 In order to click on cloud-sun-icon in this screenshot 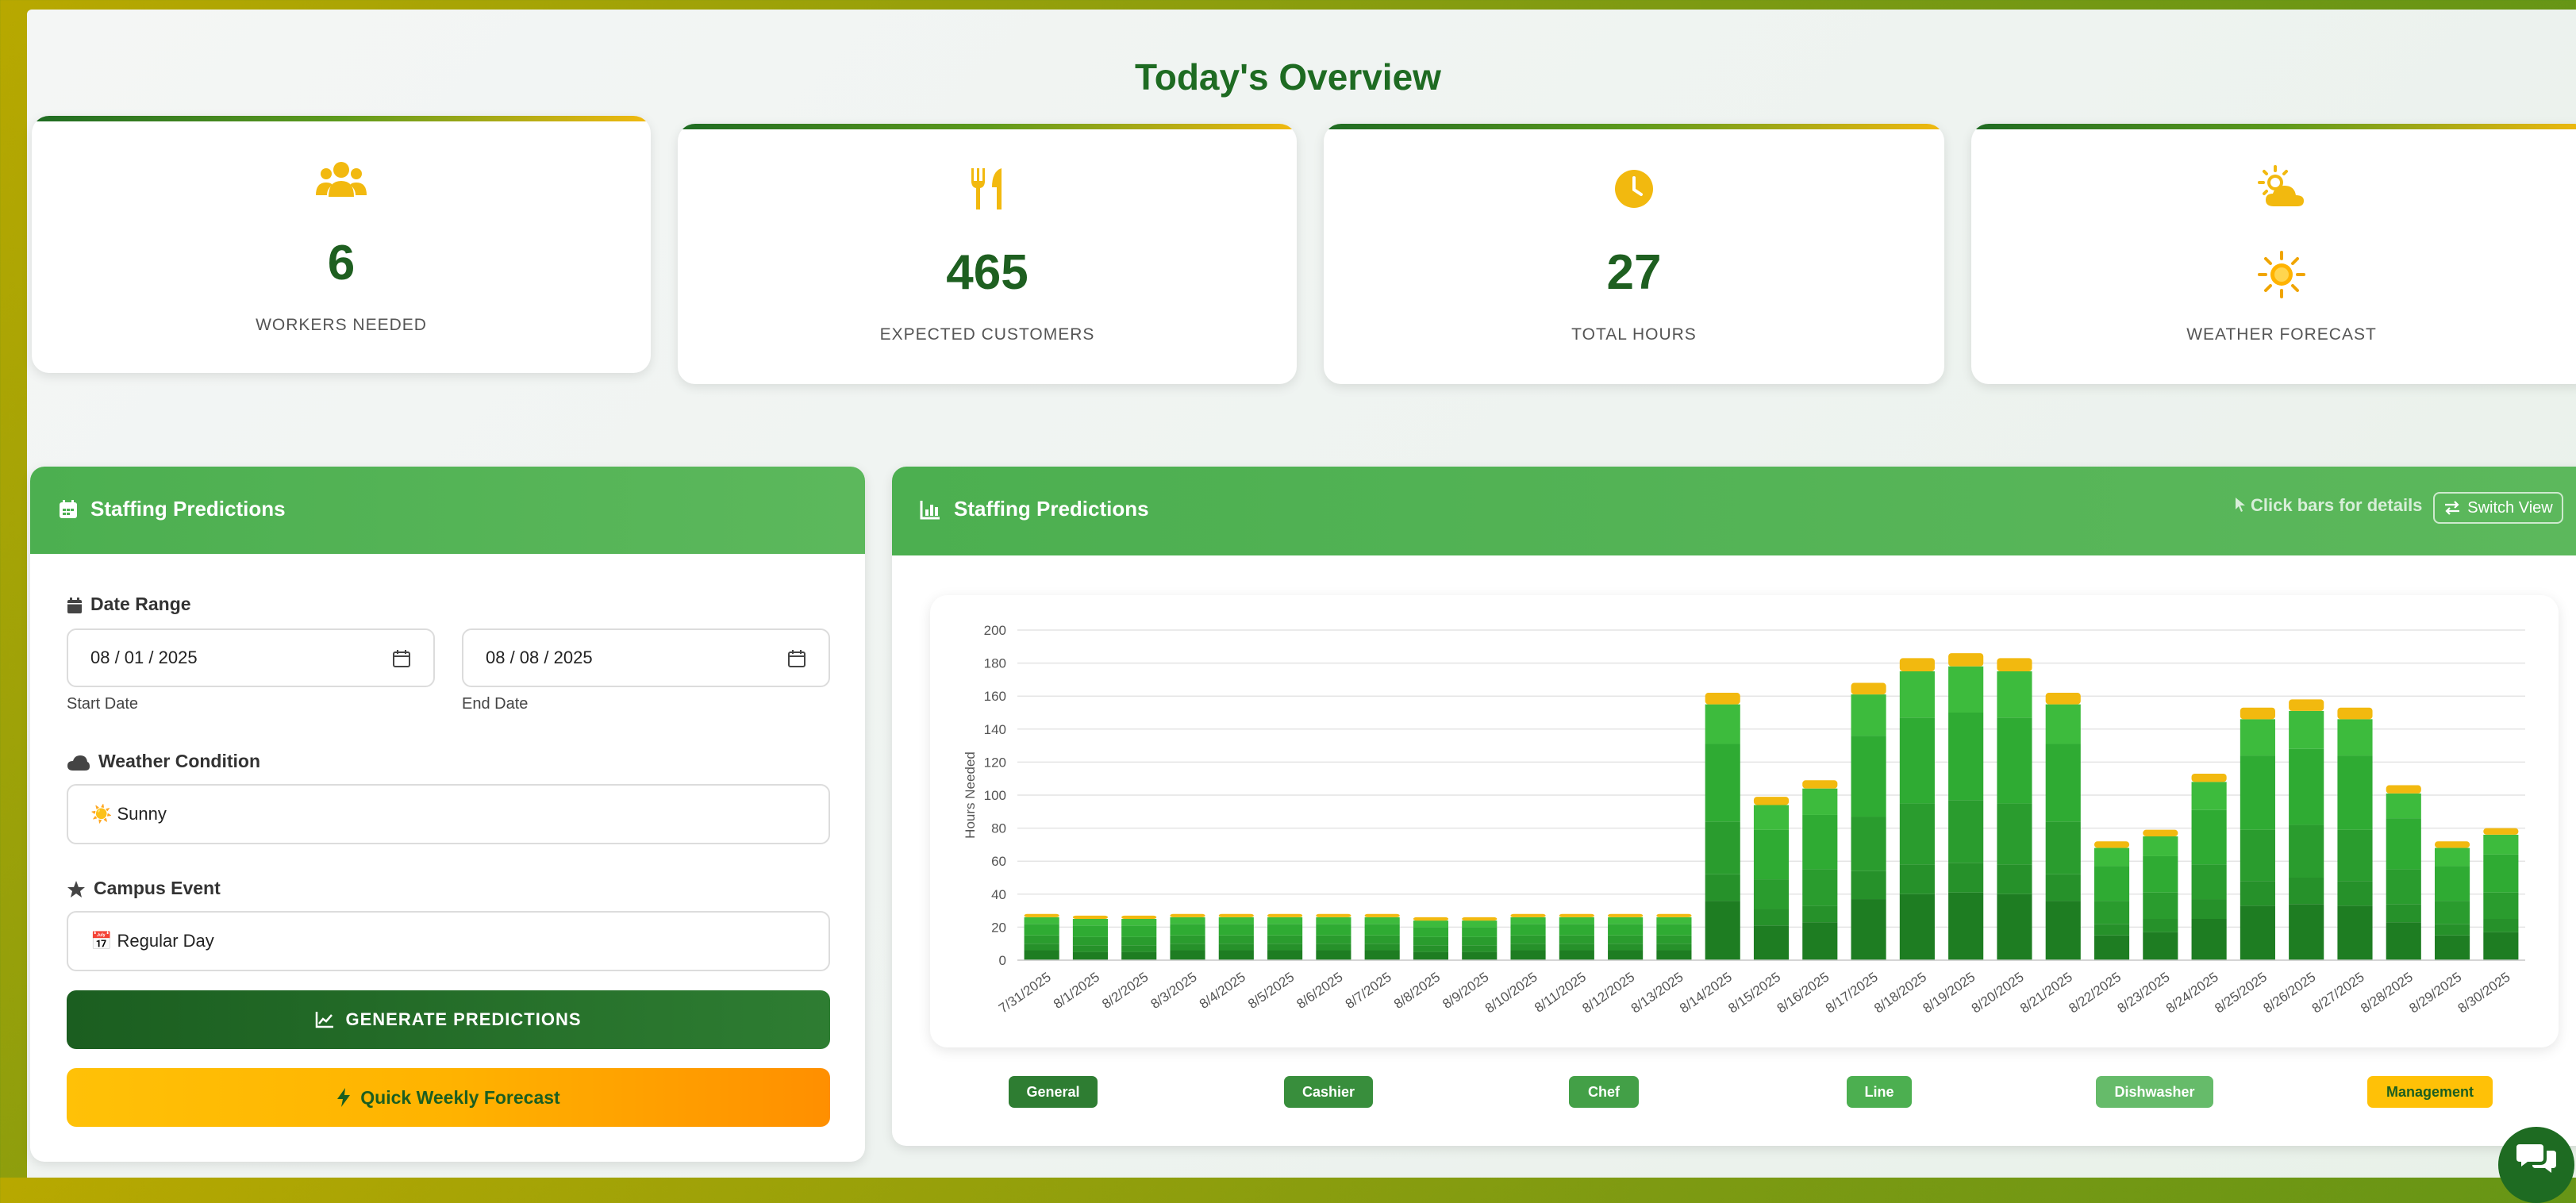, I will do `click(2273, 187)`.